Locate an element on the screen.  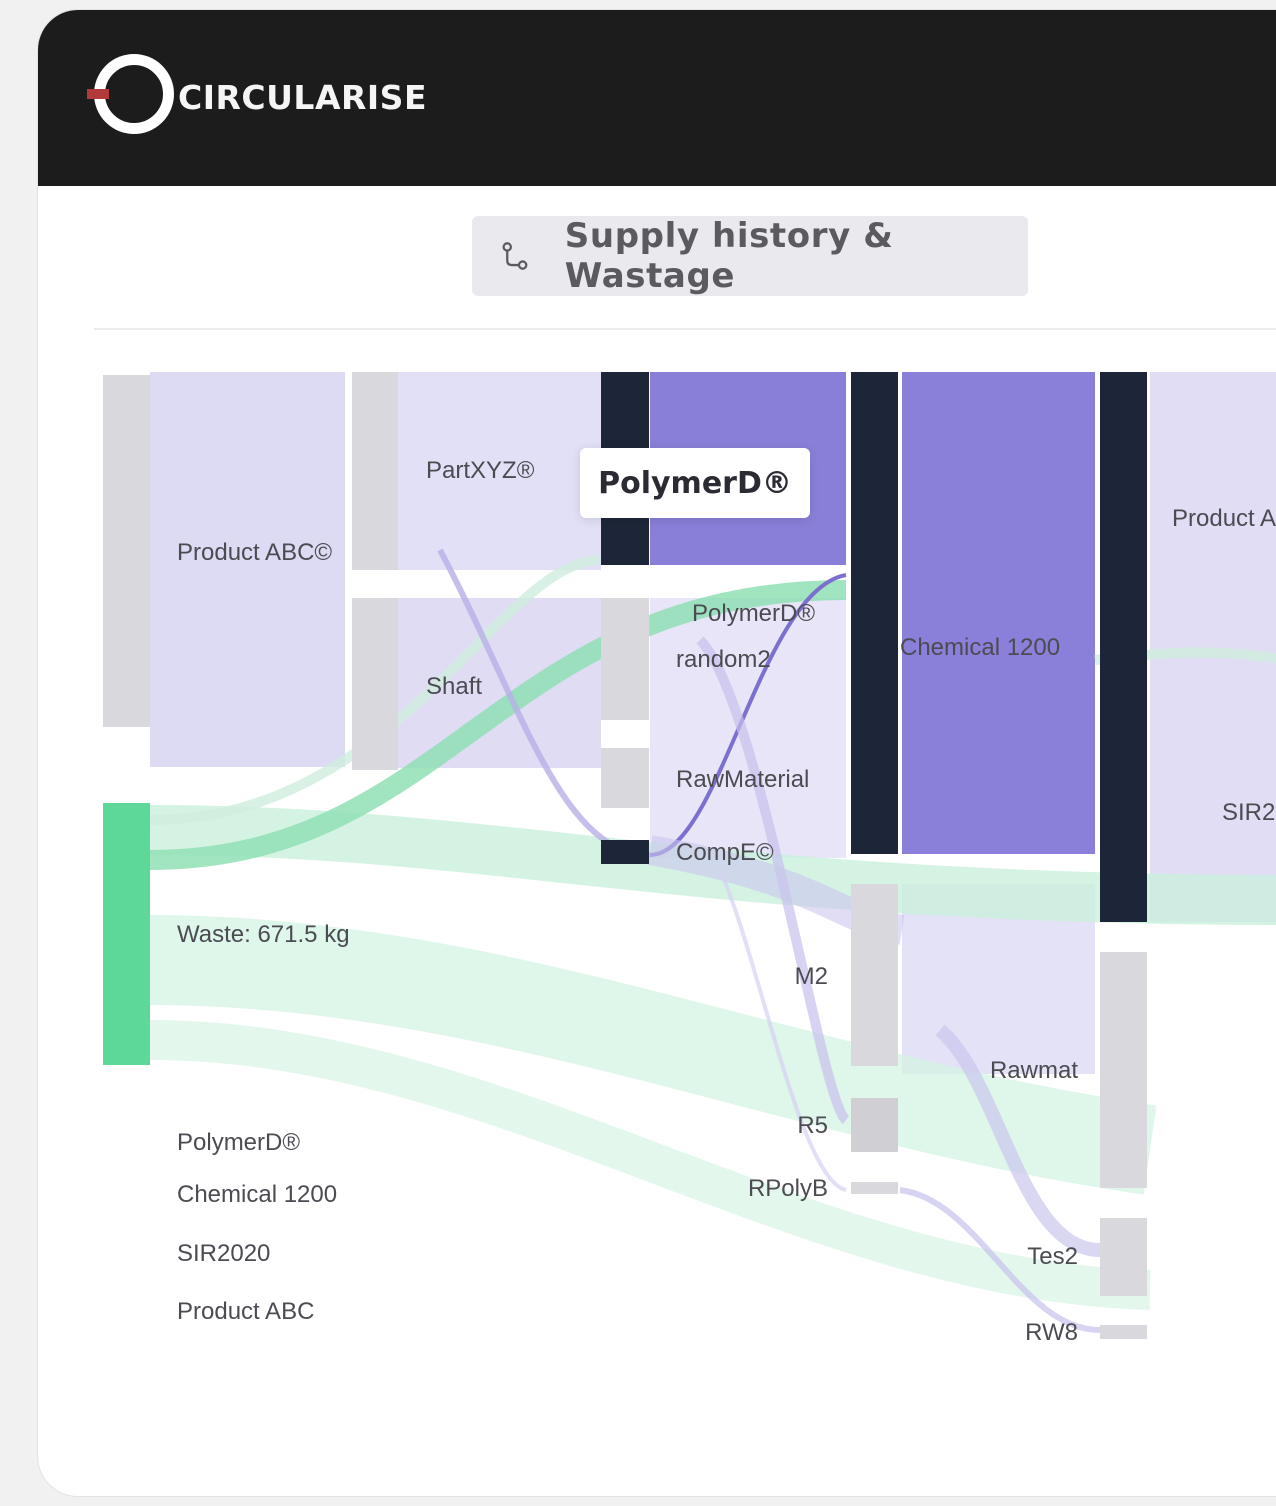
node-product-abc is located at coordinates (126, 551).